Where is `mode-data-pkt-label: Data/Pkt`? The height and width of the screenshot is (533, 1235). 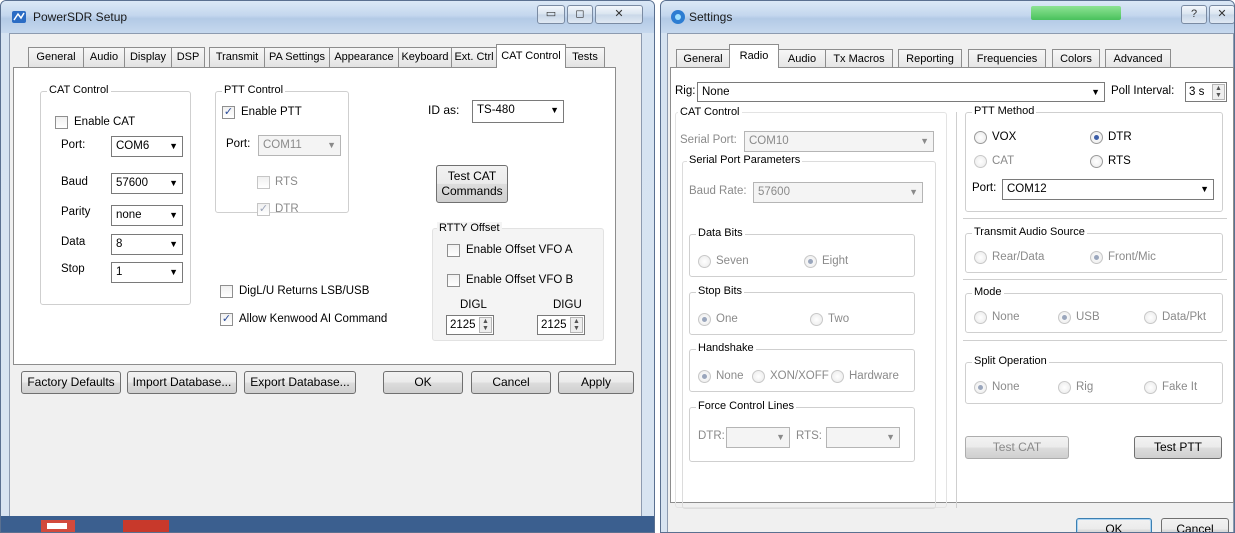
mode-data-pkt-label: Data/Pkt is located at coordinates (1184, 317).